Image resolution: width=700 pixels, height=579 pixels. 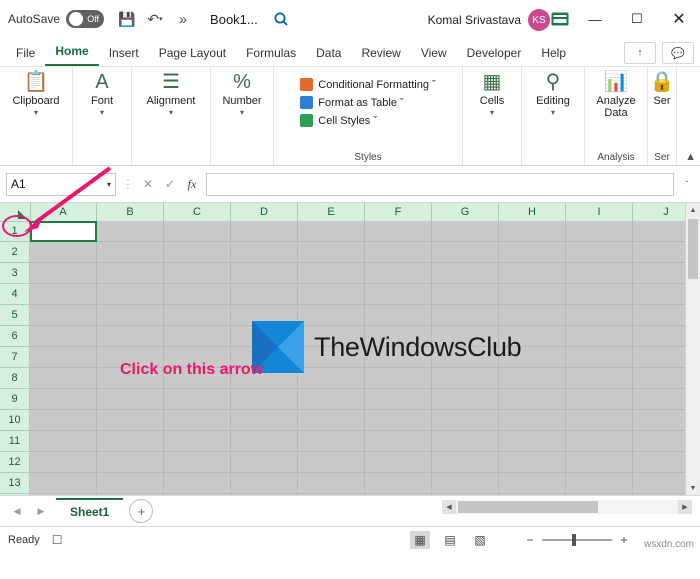 I want to click on grid-cell-A12, so click(x=63, y=462).